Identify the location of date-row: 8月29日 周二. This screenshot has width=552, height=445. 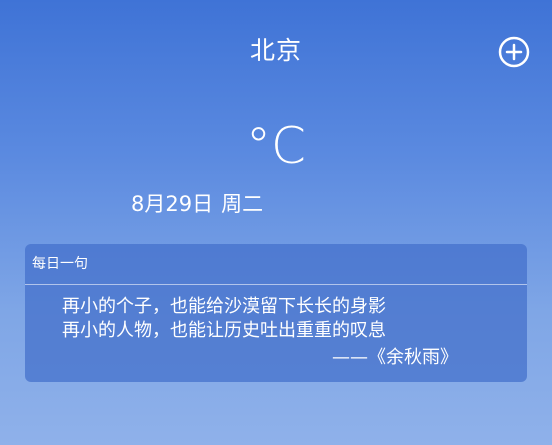
(197, 204).